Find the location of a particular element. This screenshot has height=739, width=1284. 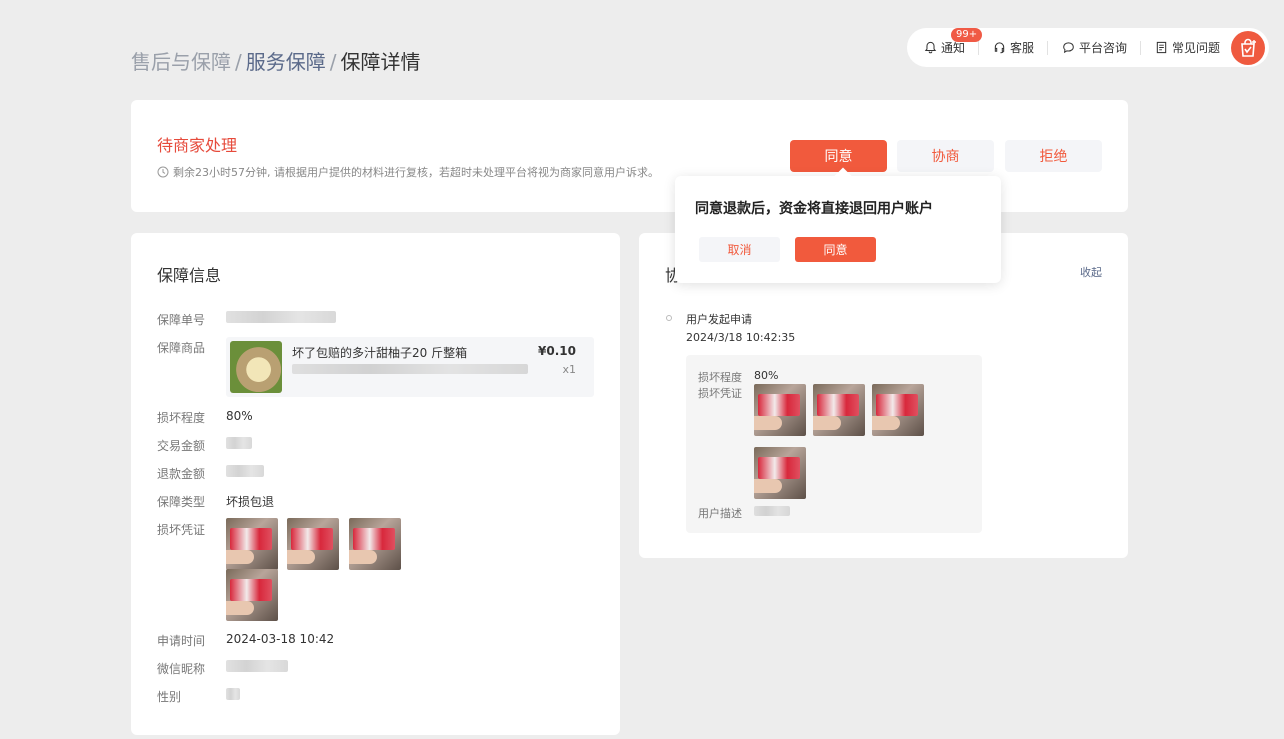

apply-time-label: 申请时间 is located at coordinates (181, 641).